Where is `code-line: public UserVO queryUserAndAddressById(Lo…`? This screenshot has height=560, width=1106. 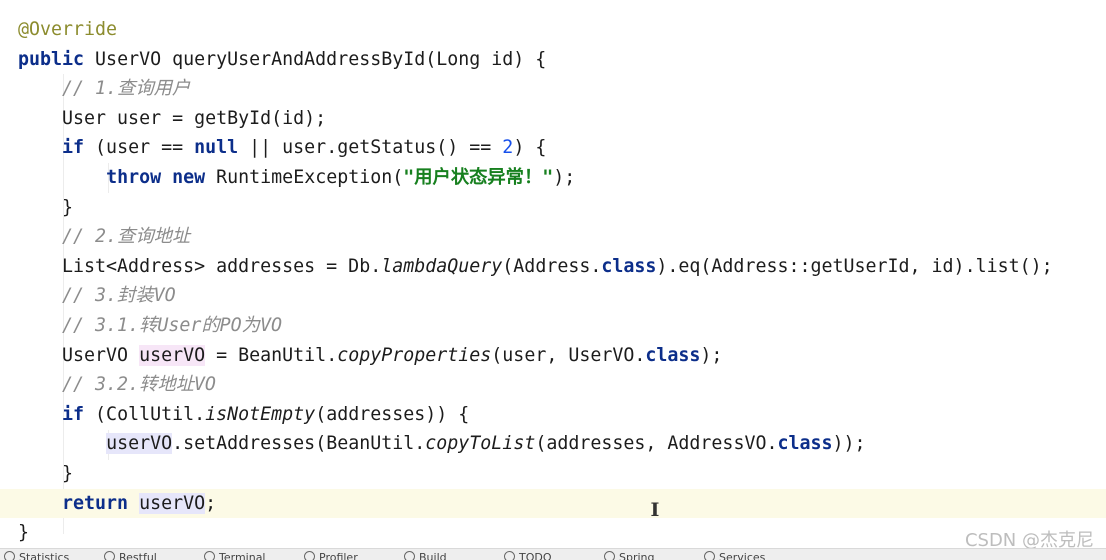
code-line: public UserVO queryUserAndAddressById(Lo… is located at coordinates (553, 59).